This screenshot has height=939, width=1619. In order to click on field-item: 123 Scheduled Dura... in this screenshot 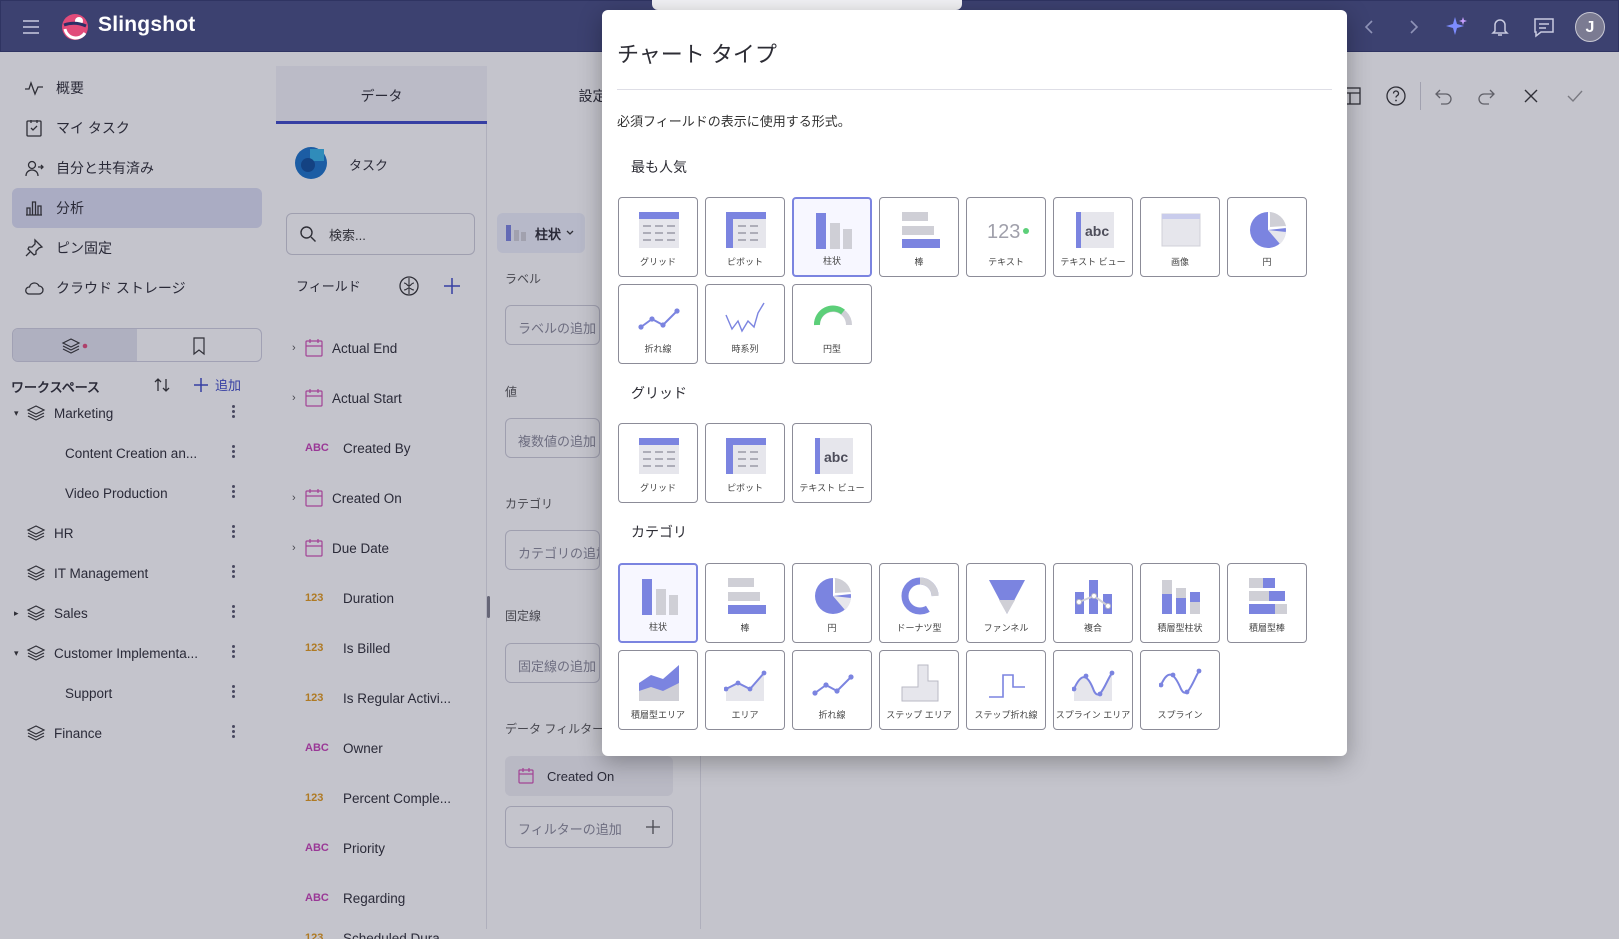, I will do `click(384, 933)`.